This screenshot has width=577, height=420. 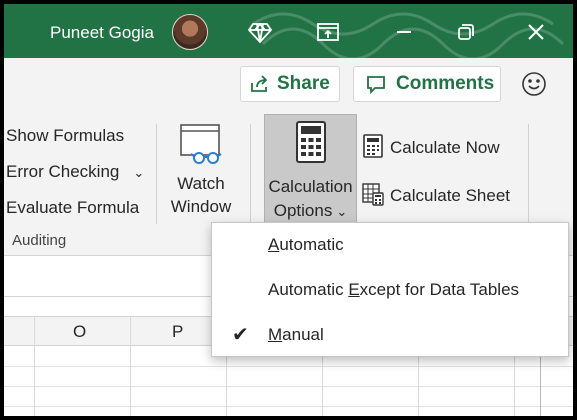 What do you see at coordinates (390, 335) in the screenshot?
I see `menu-item-manual: ✔ Manual` at bounding box center [390, 335].